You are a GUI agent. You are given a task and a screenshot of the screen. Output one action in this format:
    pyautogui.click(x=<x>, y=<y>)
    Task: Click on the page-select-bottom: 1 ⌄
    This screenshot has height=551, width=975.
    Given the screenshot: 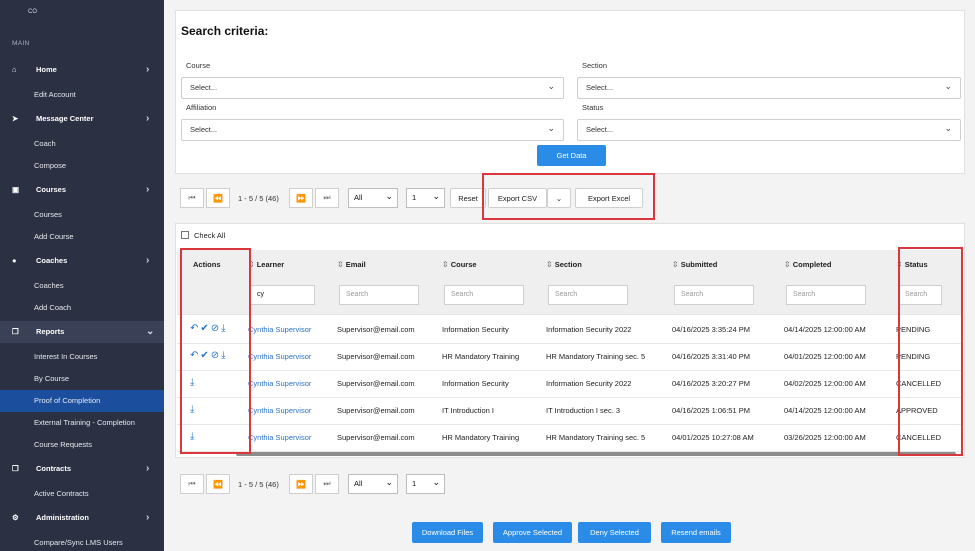 What is the action you would take?
    pyautogui.click(x=425, y=484)
    